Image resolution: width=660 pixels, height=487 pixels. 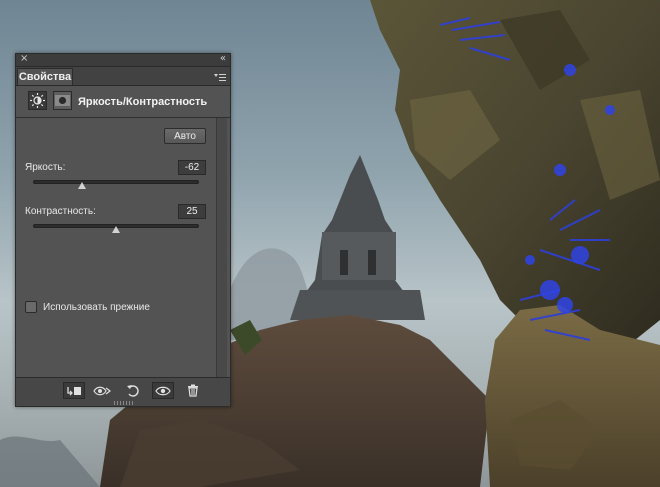 I want to click on view-previous-state-button, so click(x=102, y=390).